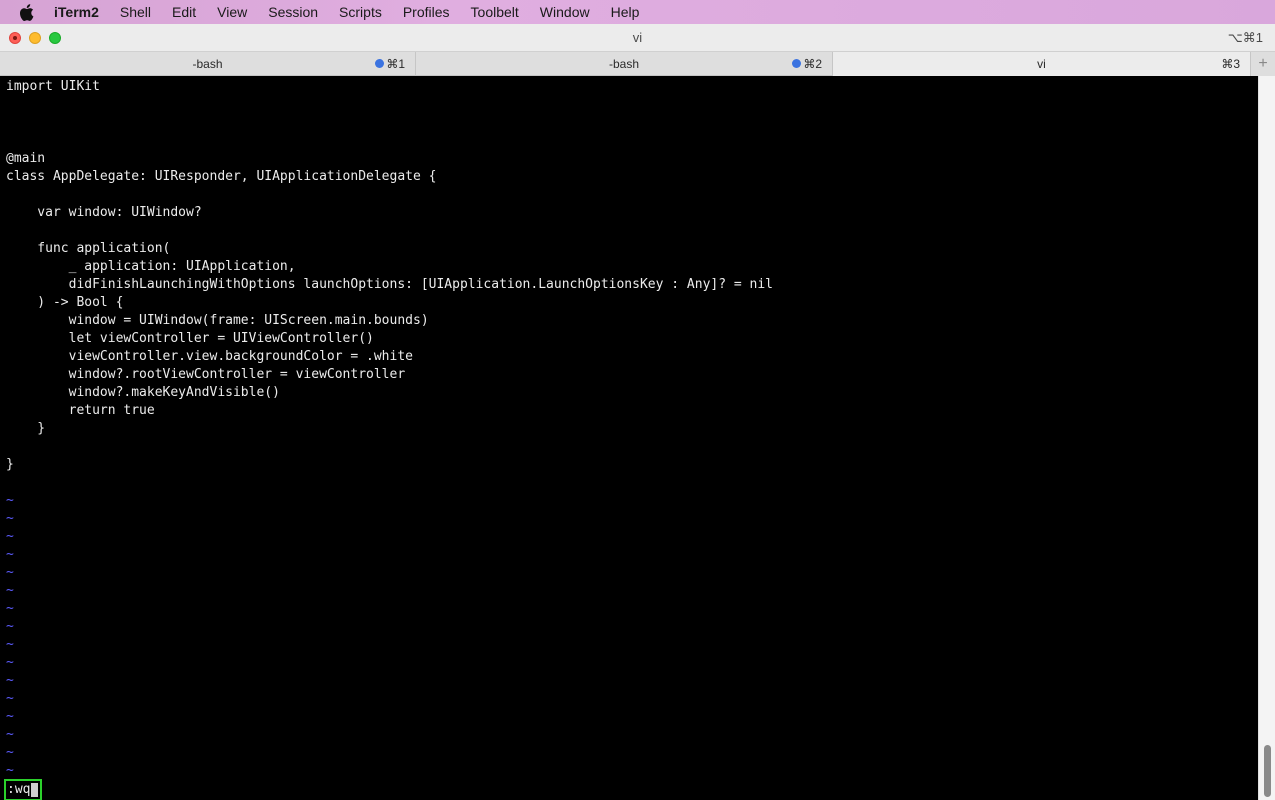  What do you see at coordinates (88, 248) in the screenshot?
I see `code-line: func application(` at bounding box center [88, 248].